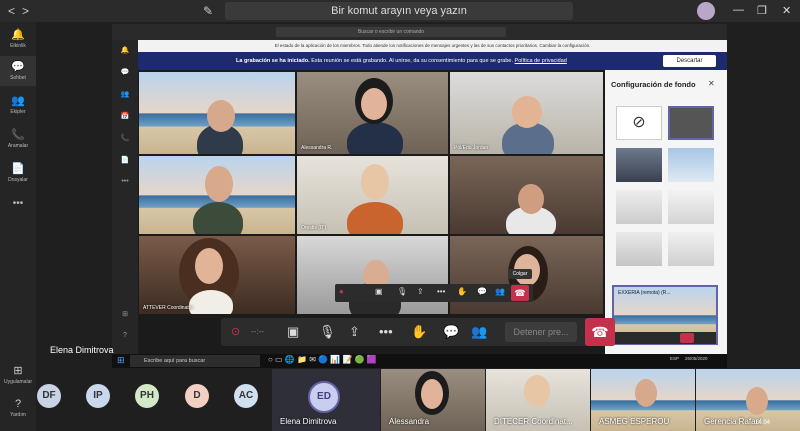  Describe the element at coordinates (643, 400) in the screenshot. I see `participant-video-tile: ASMEG ESPEROU` at that location.